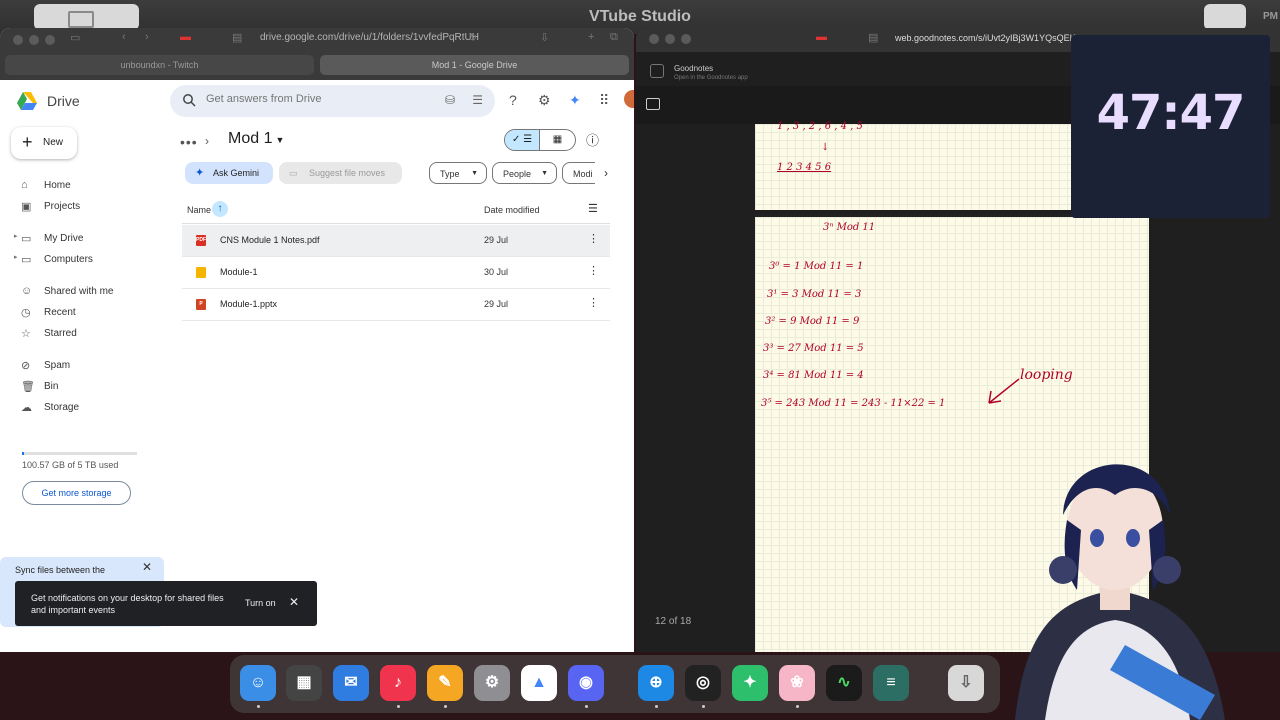 The width and height of the screenshot is (1280, 720). What do you see at coordinates (280, 140) in the screenshot?
I see `caret-down-icon: ▼` at bounding box center [280, 140].